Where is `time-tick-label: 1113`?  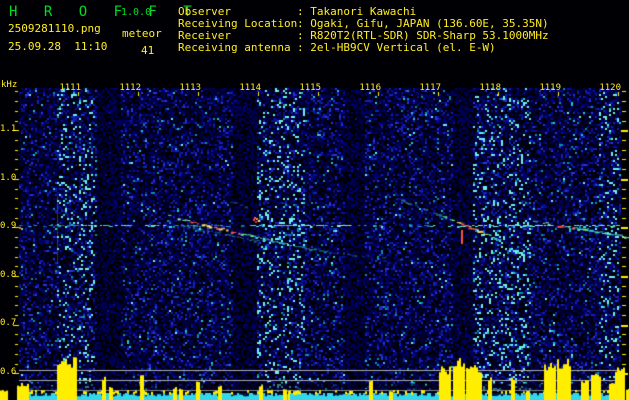 time-tick-label: 1113 is located at coordinates (190, 88).